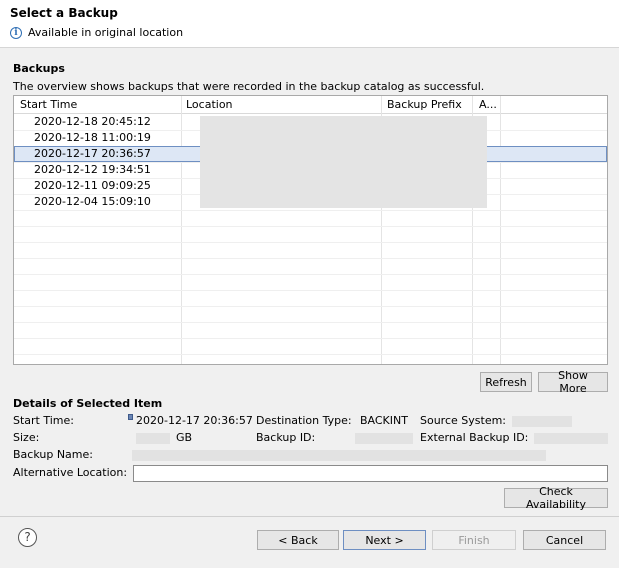 The height and width of the screenshot is (568, 619). I want to click on start-time-label: Start Time:, so click(43, 420).